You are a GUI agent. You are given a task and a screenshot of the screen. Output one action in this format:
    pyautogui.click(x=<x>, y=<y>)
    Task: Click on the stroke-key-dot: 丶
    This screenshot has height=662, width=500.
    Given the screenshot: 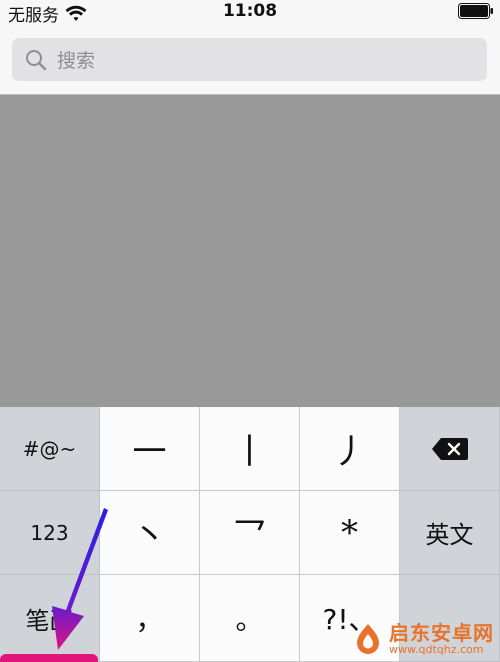 What is the action you would take?
    pyautogui.click(x=150, y=533)
    